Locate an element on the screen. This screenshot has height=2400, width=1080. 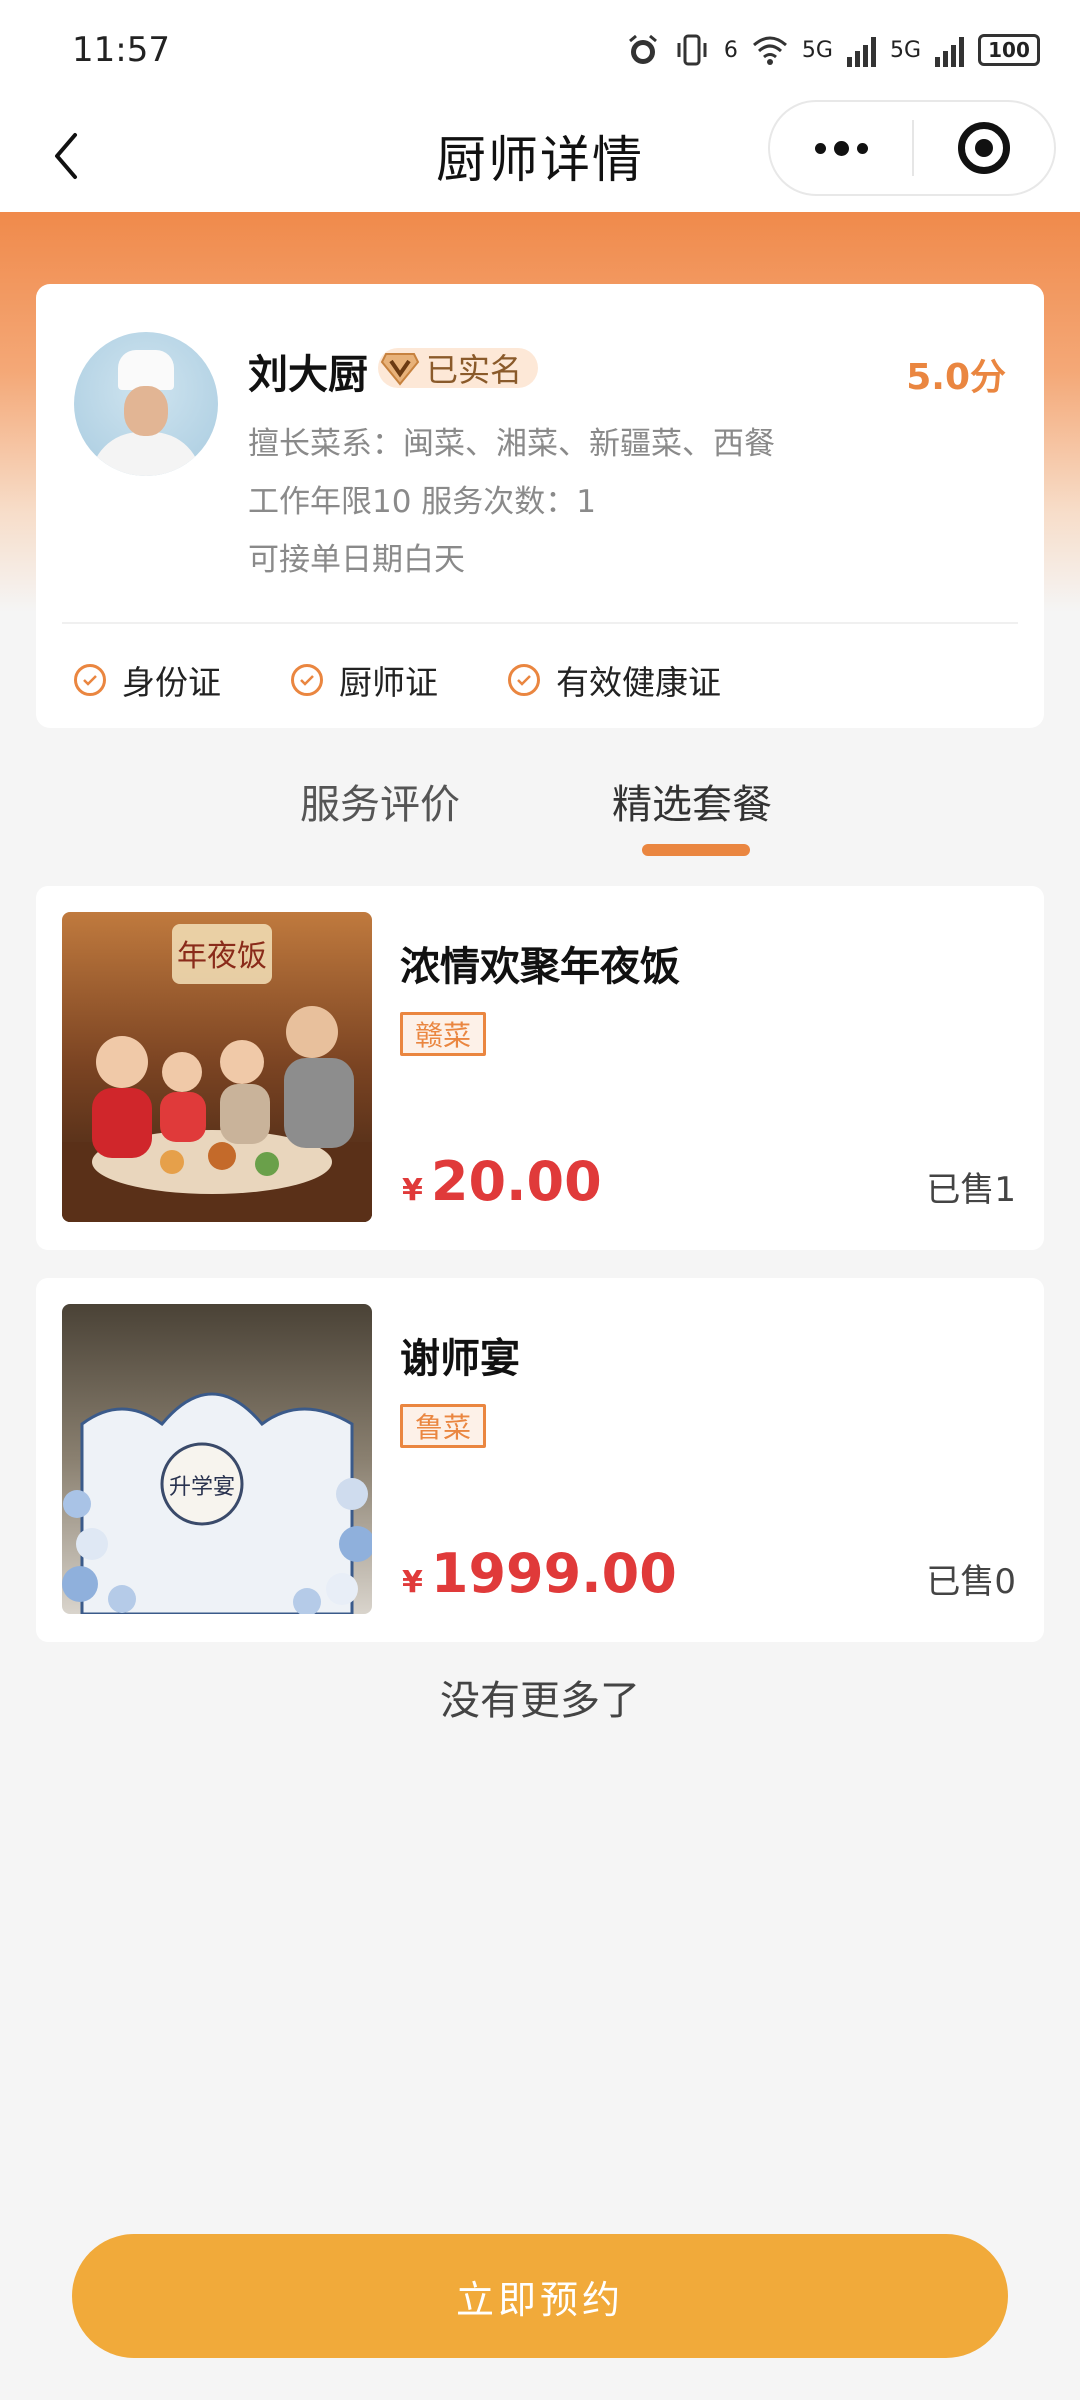
nav-bar: 厨师详情 is located at coordinates (540, 156).